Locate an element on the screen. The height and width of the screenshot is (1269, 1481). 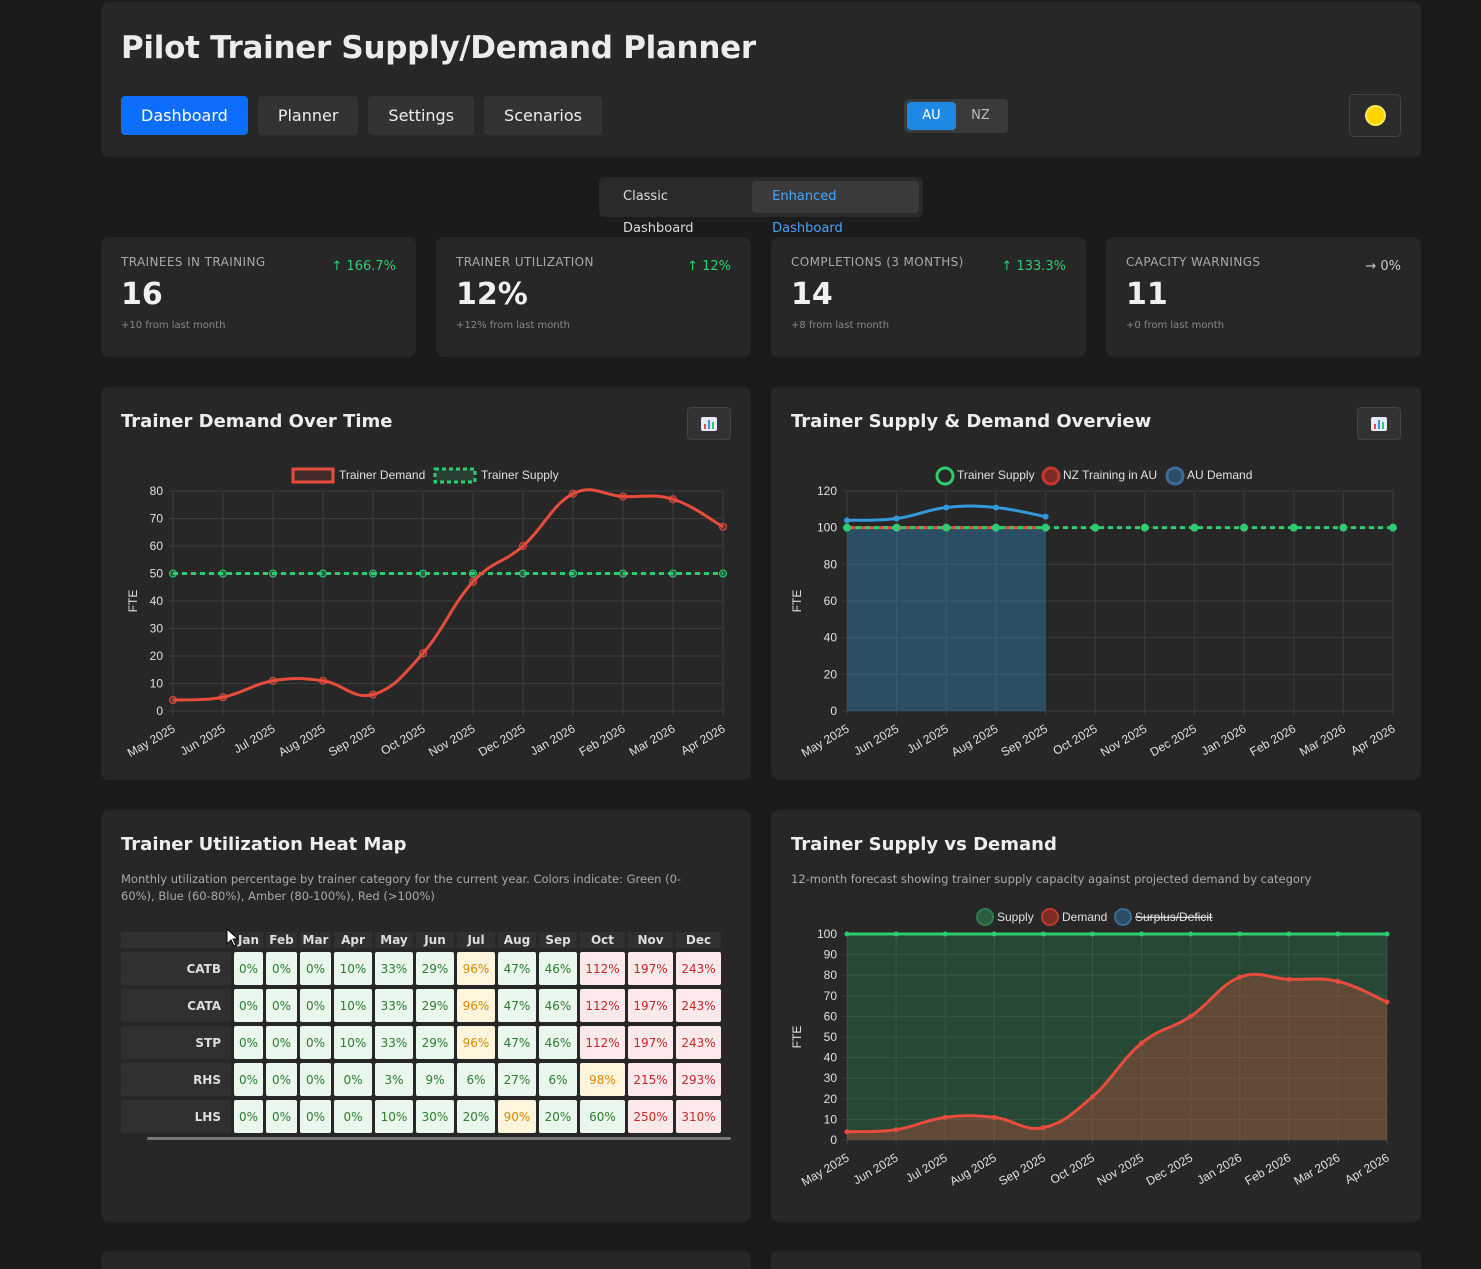
region-au-button: AU is located at coordinates (931, 116).